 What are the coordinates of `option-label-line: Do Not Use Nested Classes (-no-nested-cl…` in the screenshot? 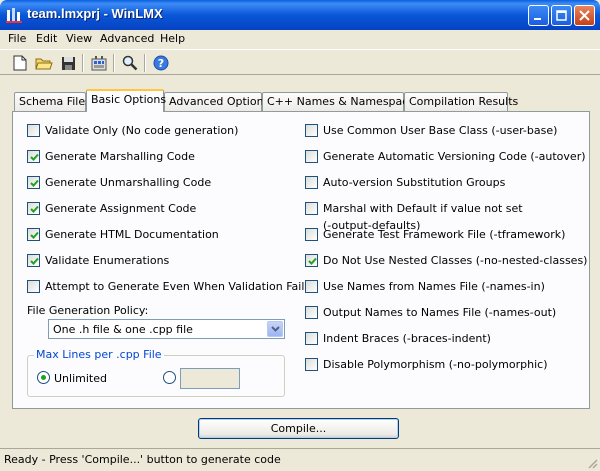 It's located at (455, 260).